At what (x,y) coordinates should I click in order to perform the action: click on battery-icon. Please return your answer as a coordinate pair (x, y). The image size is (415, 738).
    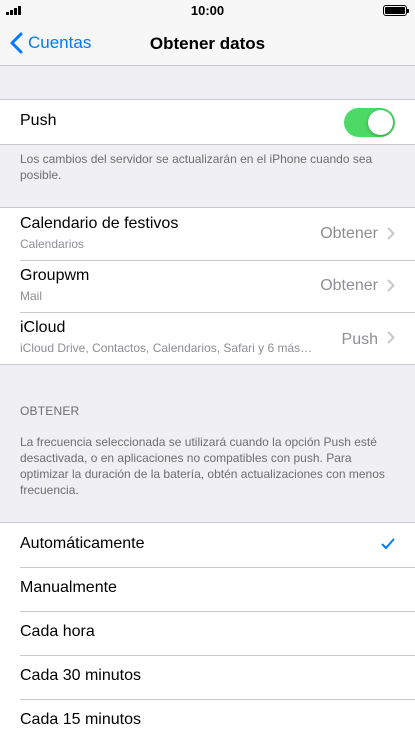
    Looking at the image, I should click on (396, 10).